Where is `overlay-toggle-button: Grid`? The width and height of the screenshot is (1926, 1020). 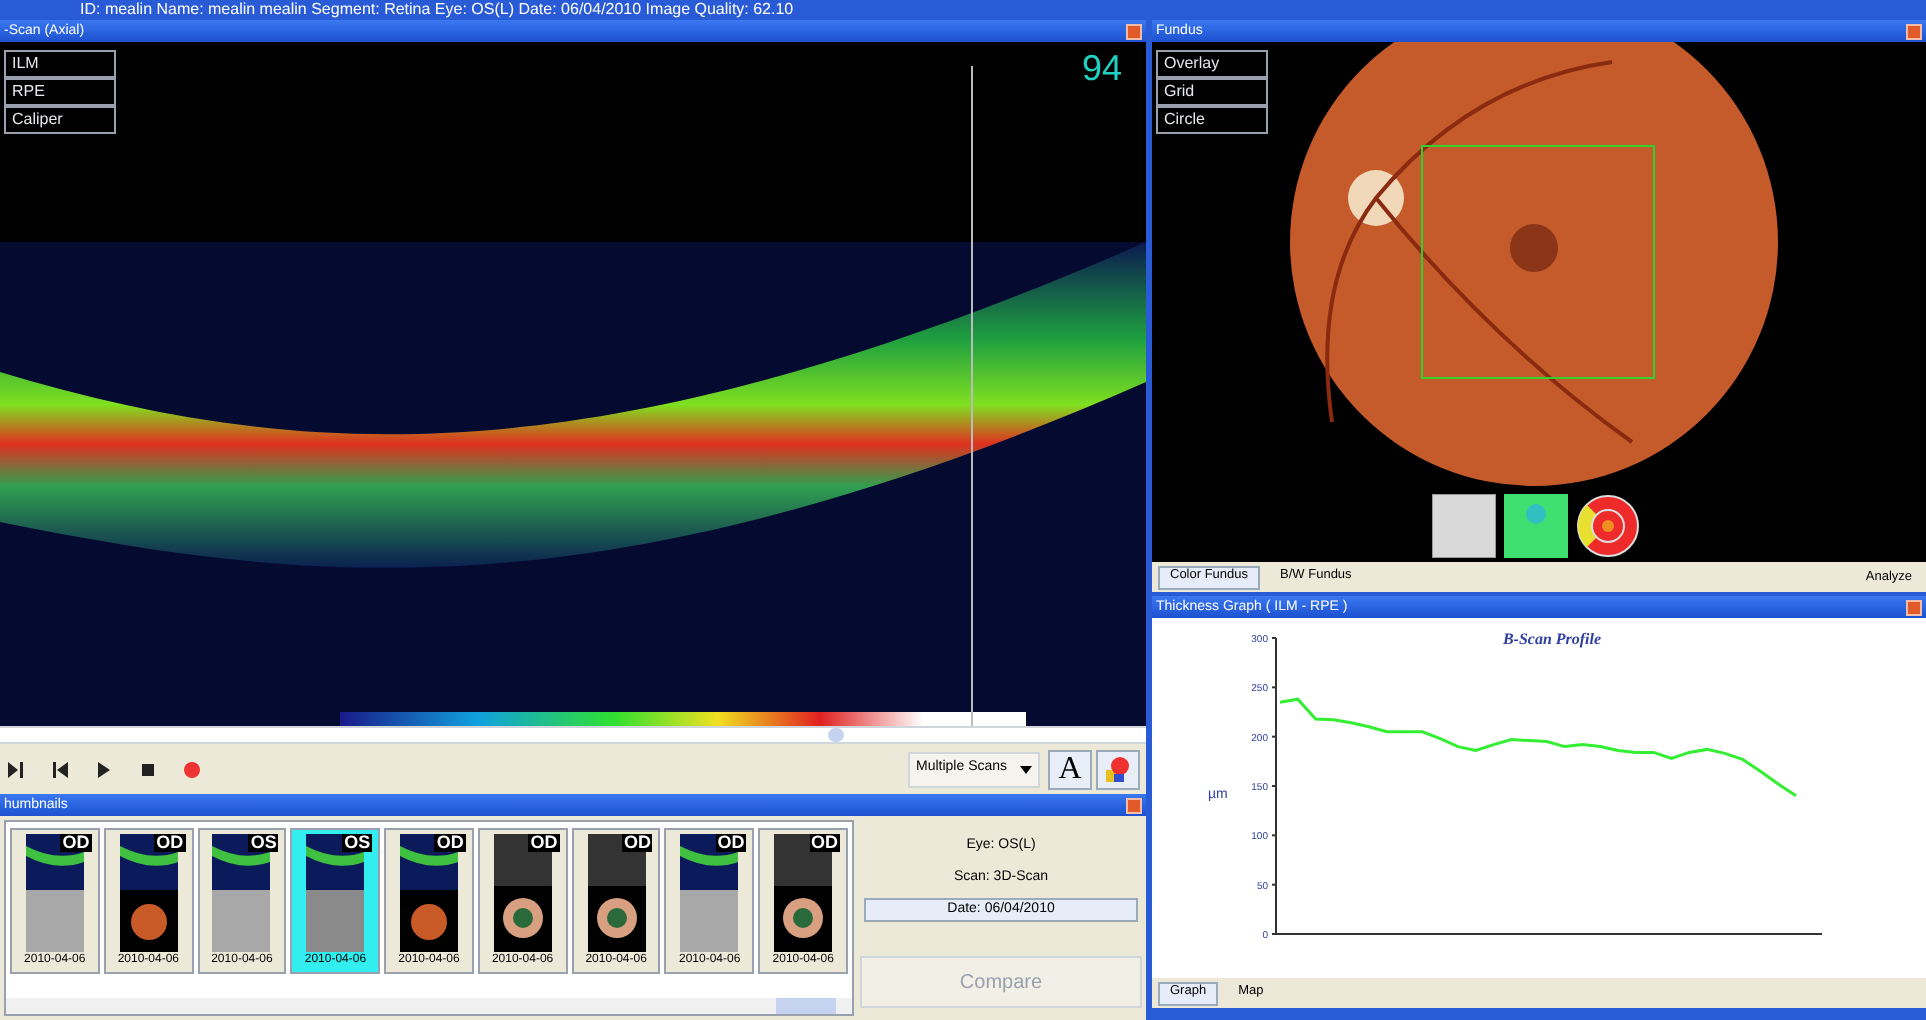 overlay-toggle-button: Grid is located at coordinates (1212, 92).